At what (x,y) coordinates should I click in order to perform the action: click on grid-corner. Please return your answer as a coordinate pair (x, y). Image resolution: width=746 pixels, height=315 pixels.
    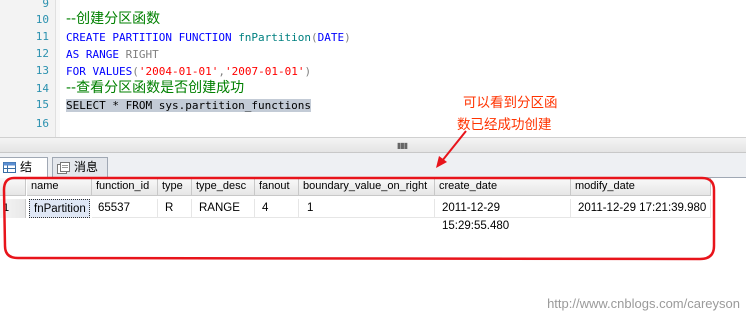
    Looking at the image, I should click on (13, 187).